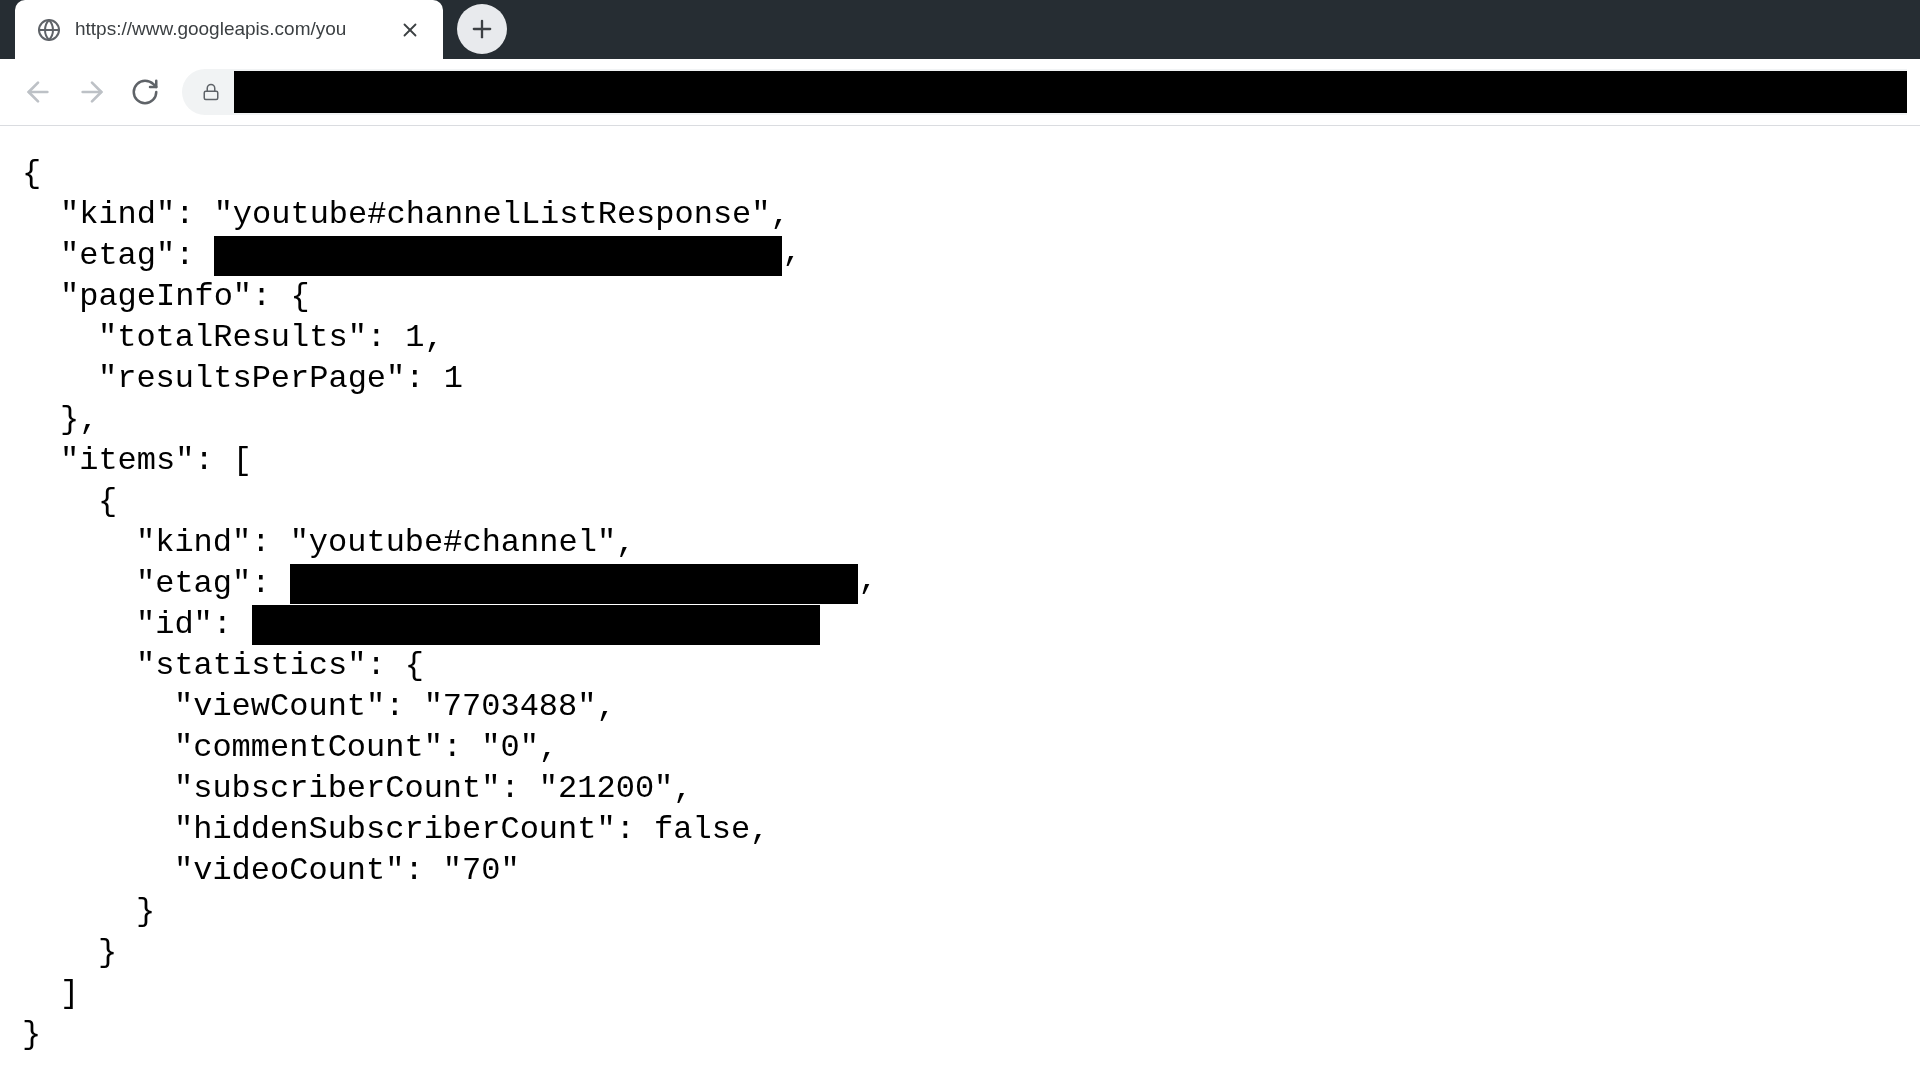 This screenshot has width=1920, height=1080. I want to click on code-line: "totalResults": 1,, so click(271, 337).